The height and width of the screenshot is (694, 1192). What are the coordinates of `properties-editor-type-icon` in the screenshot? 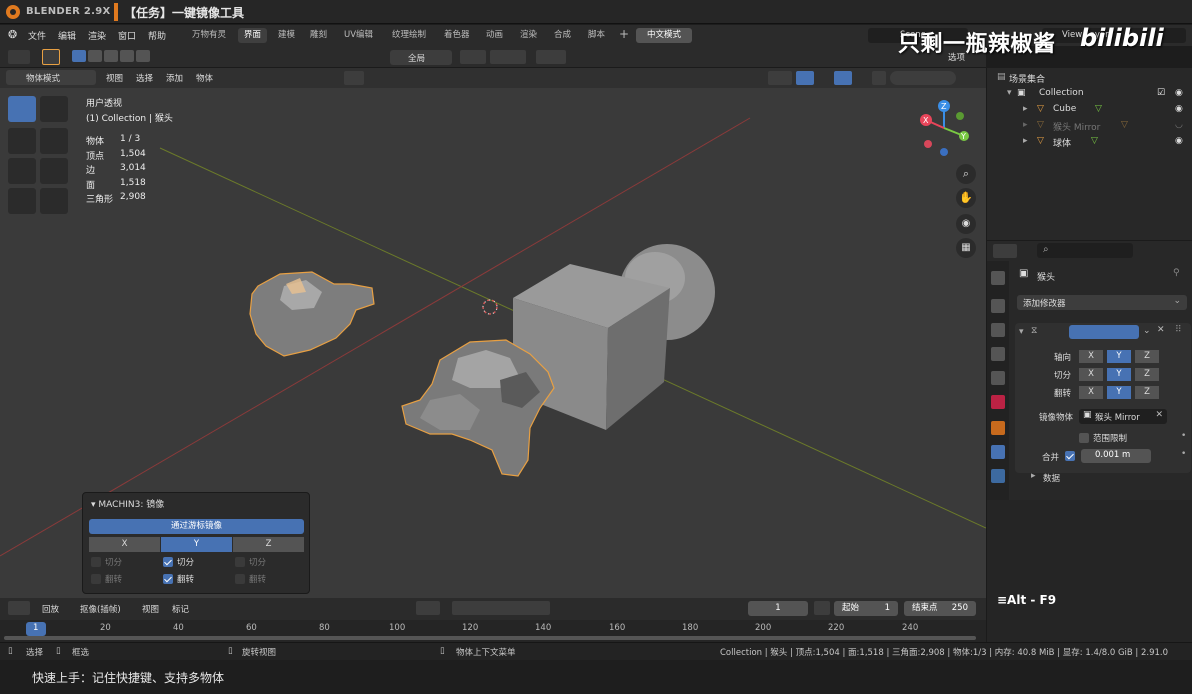 It's located at (1005, 251).